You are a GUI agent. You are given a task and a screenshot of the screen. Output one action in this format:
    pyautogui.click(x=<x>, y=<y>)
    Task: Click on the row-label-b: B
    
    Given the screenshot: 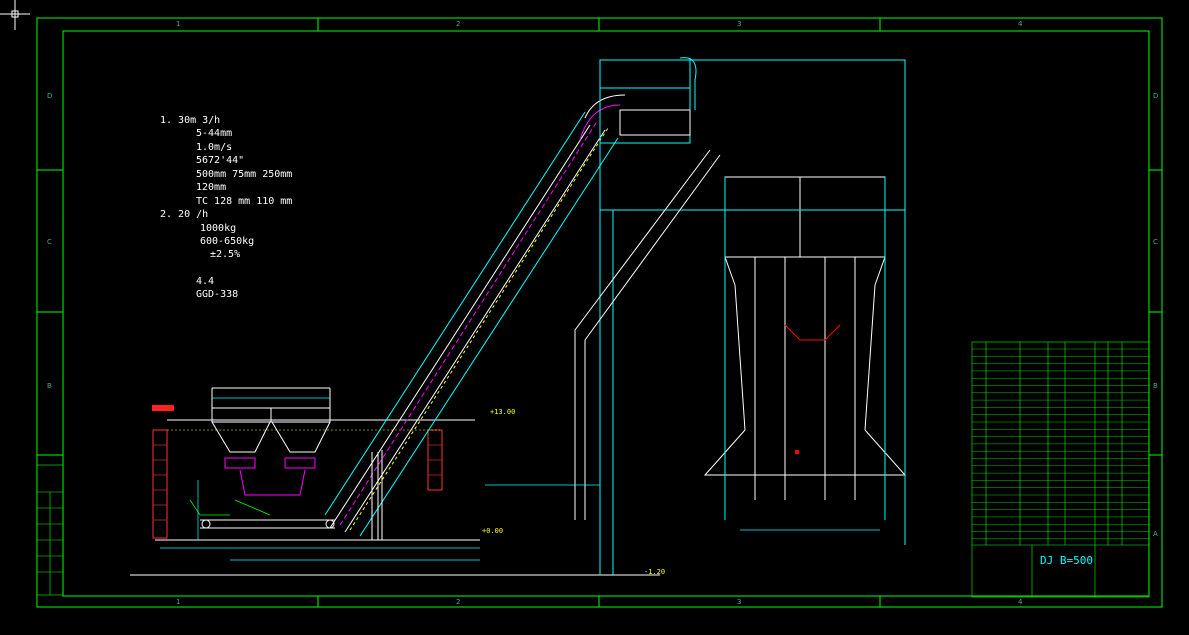 What is the action you would take?
    pyautogui.click(x=49, y=386)
    